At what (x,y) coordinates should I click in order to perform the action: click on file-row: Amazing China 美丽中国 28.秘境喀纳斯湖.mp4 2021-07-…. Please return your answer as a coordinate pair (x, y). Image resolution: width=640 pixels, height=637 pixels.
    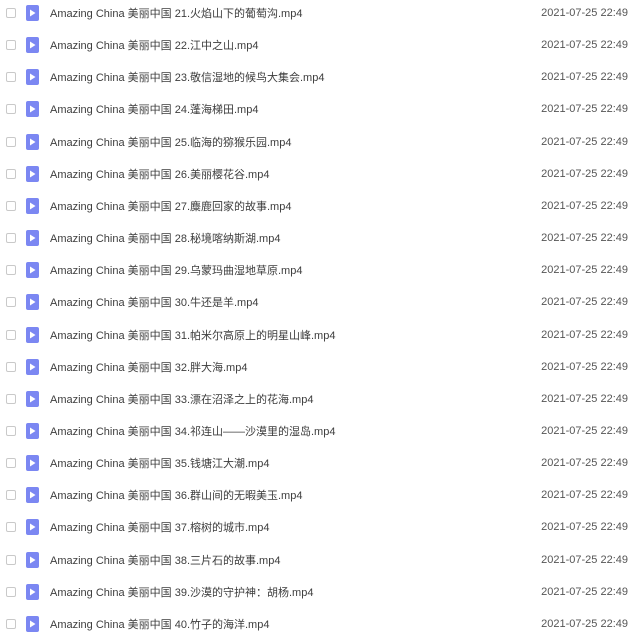
    Looking at the image, I should click on (320, 238).